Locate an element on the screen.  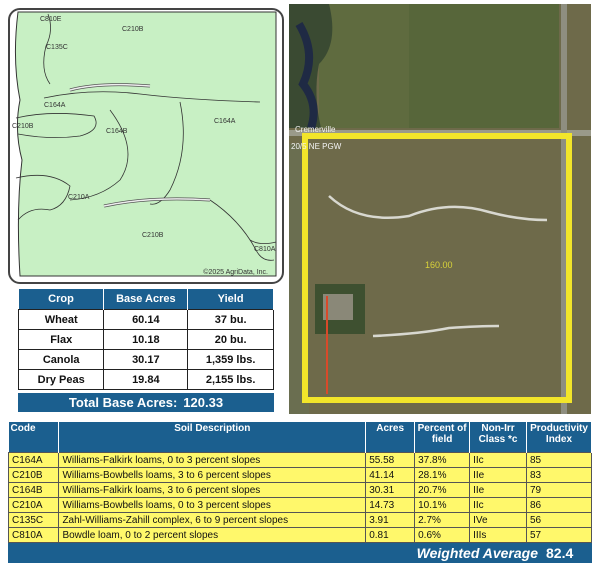
soil-index: 83 is located at coordinates (559, 475).